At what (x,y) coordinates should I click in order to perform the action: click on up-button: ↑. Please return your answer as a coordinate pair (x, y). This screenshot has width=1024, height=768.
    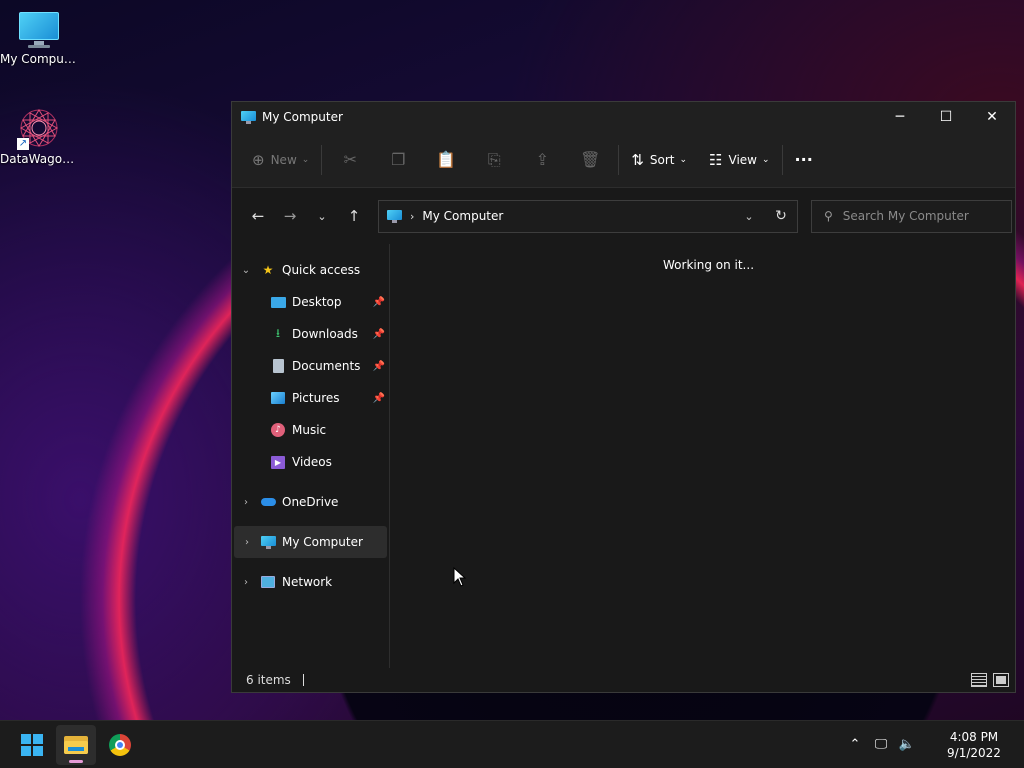
    Looking at the image, I should click on (354, 216).